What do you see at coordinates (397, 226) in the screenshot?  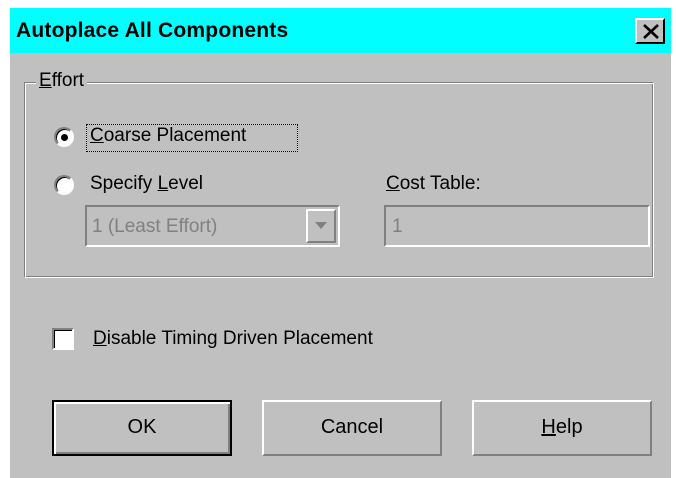 I see `cost-table-value: 1` at bounding box center [397, 226].